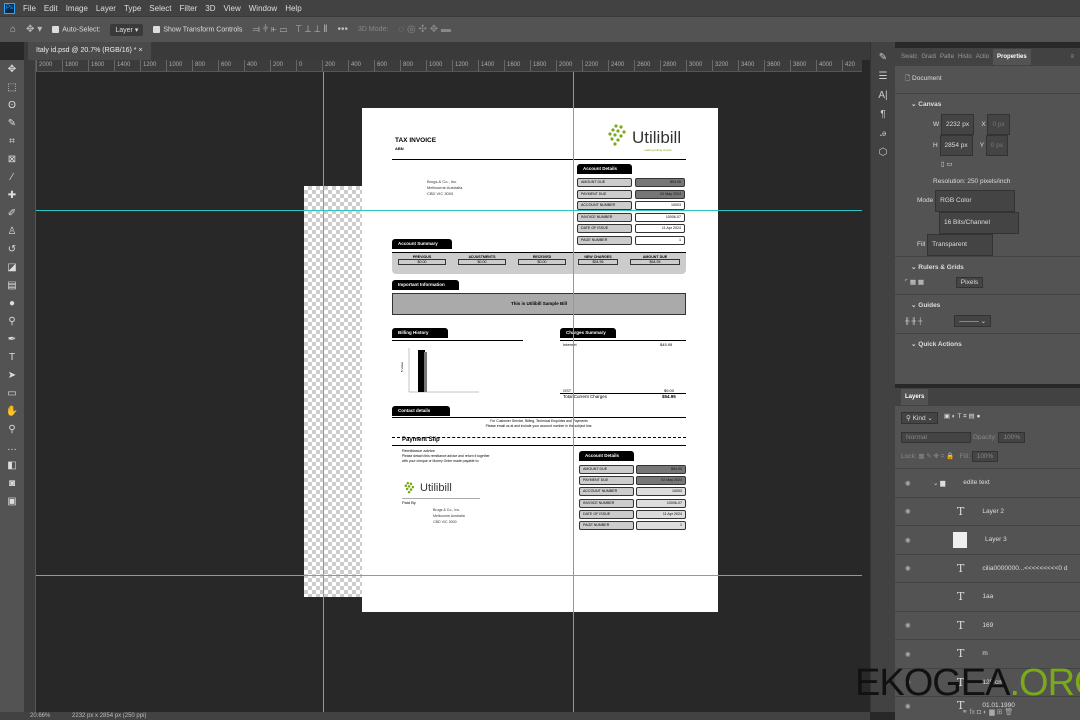  Describe the element at coordinates (106, 8) in the screenshot. I see `menu-layer: Layer` at that location.